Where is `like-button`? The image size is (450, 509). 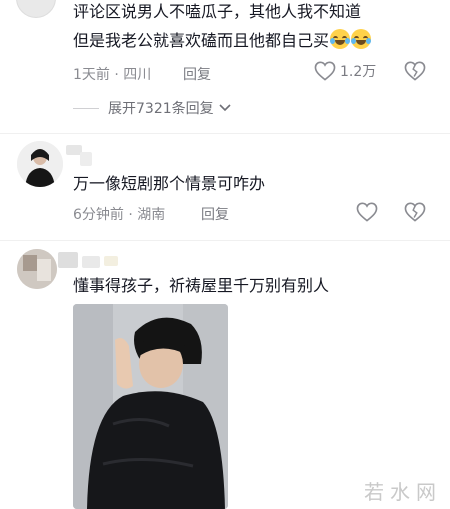 like-button is located at coordinates (367, 212).